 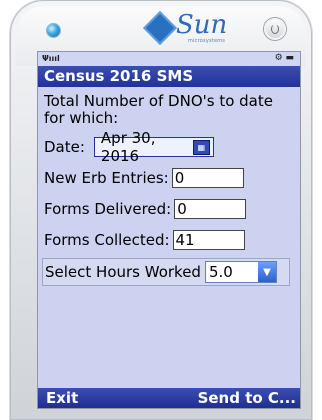 I want to click on status-led-icon, so click(x=53, y=30).